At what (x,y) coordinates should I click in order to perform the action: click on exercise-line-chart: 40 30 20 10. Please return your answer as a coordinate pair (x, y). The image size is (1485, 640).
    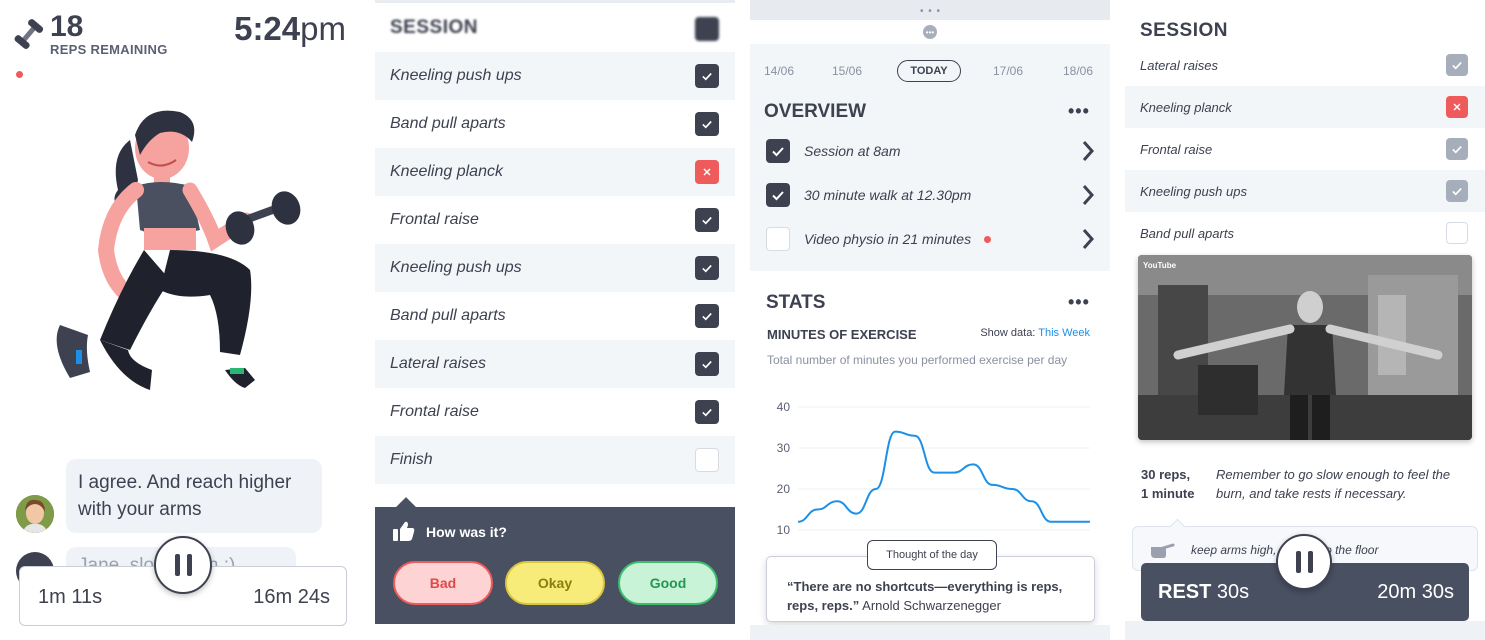
    Looking at the image, I should click on (934, 468).